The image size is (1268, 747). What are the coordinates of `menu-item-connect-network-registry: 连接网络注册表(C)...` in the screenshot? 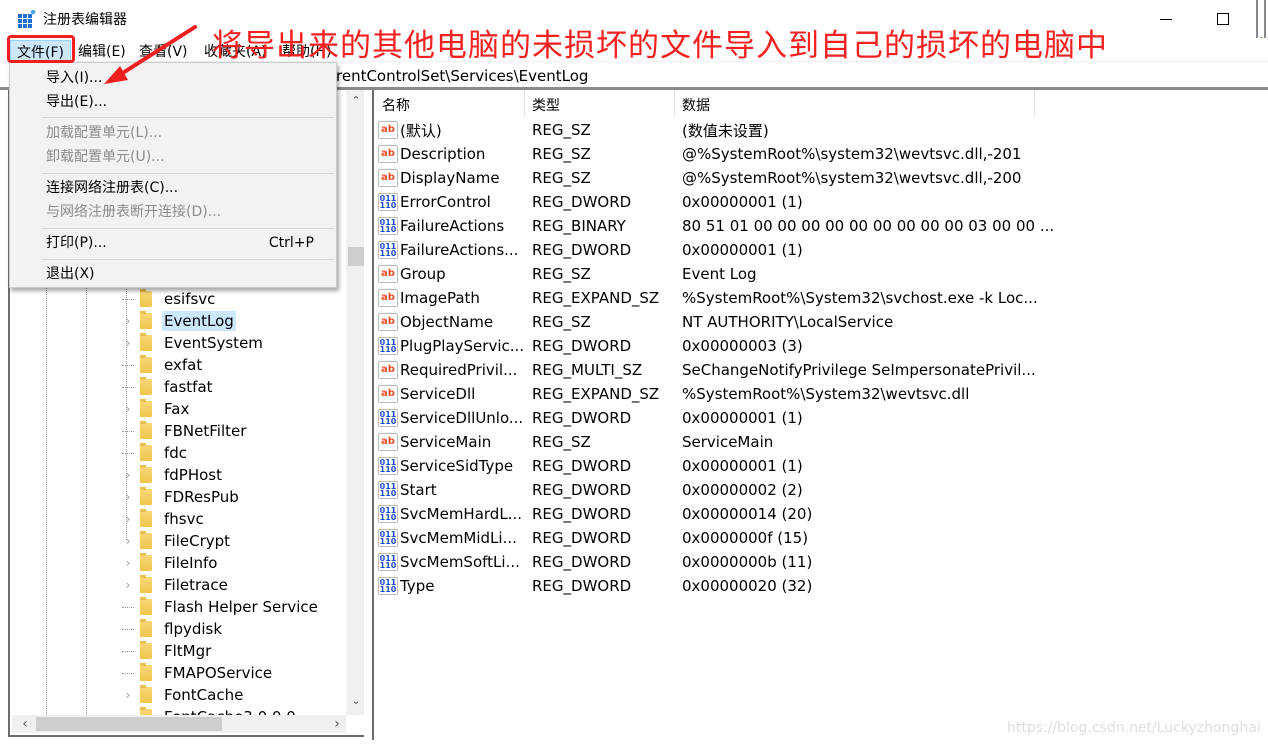 It's located at (173, 188).